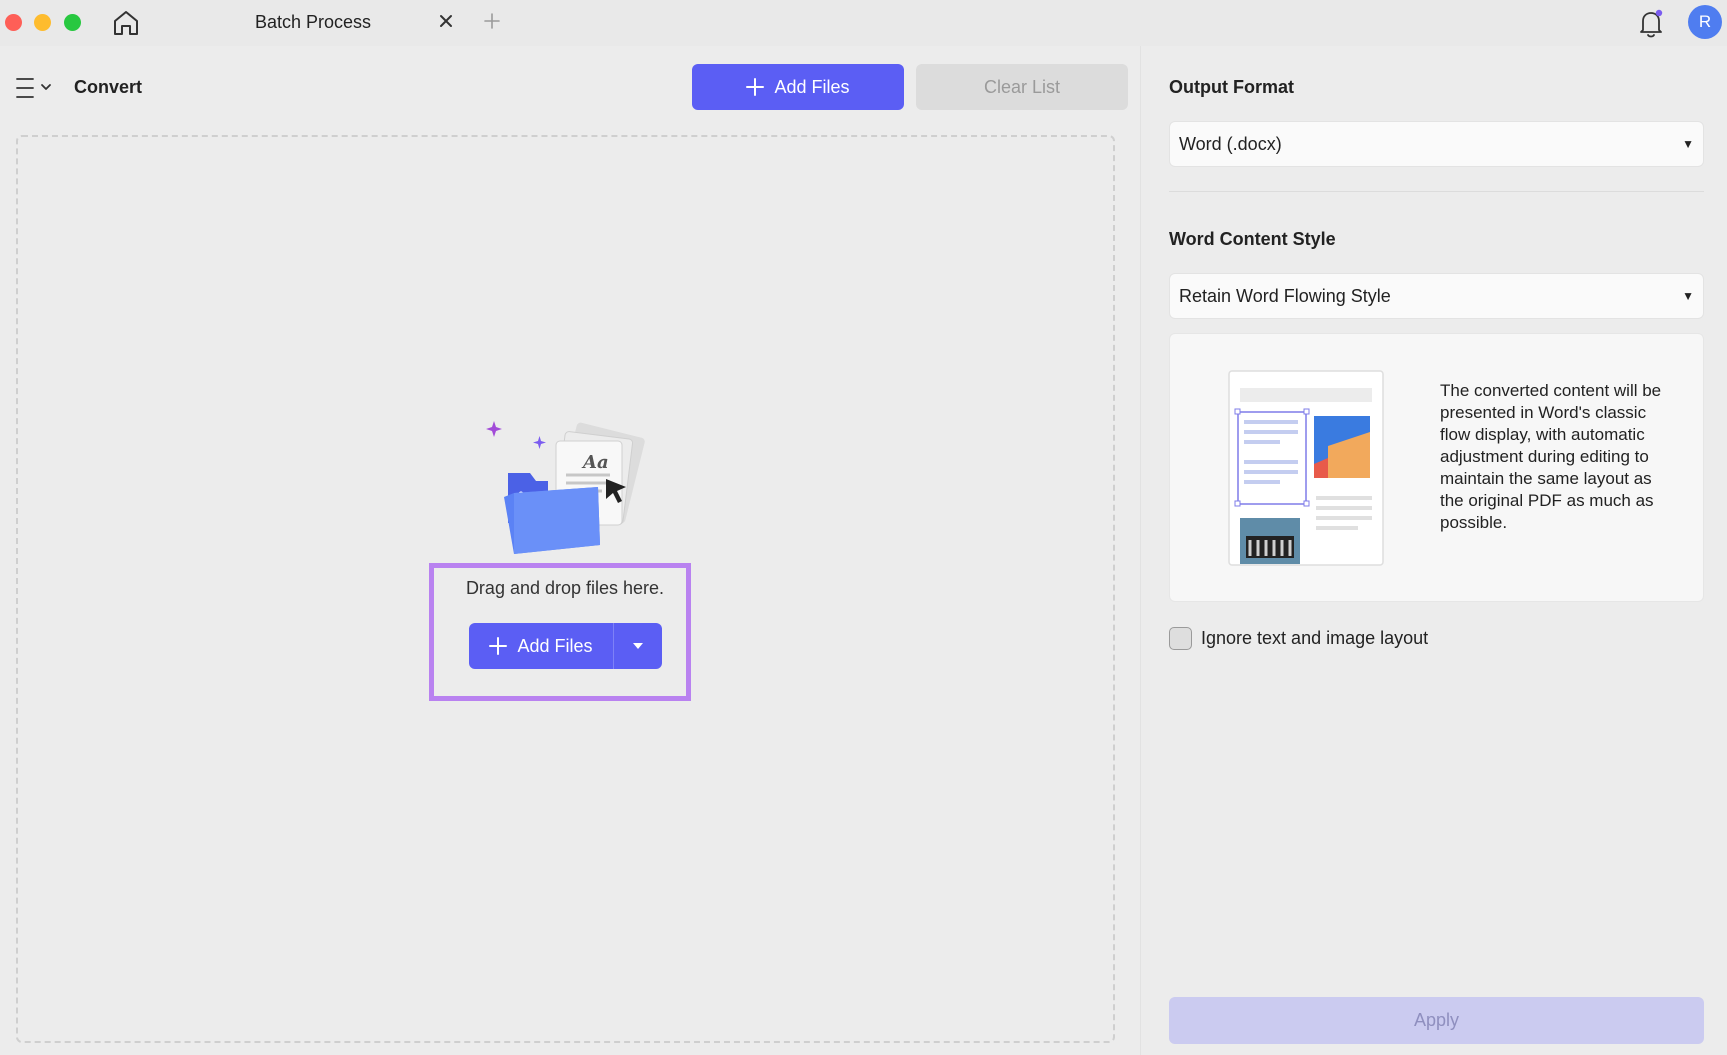  What do you see at coordinates (1285, 295) in the screenshot?
I see `word-content-style-value: Retain Word Flowing Style` at bounding box center [1285, 295].